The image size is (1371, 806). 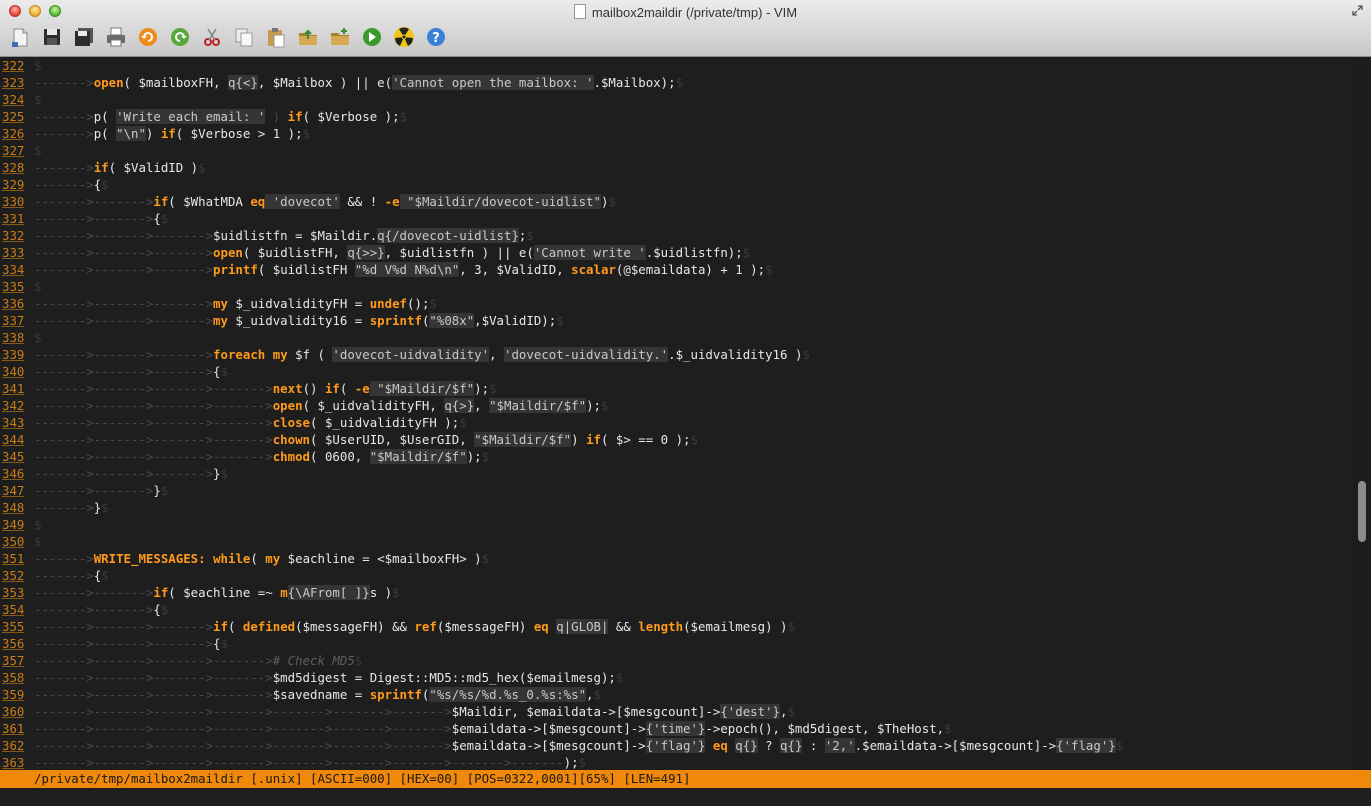 What do you see at coordinates (13, 320) in the screenshot?
I see `line-number: 337` at bounding box center [13, 320].